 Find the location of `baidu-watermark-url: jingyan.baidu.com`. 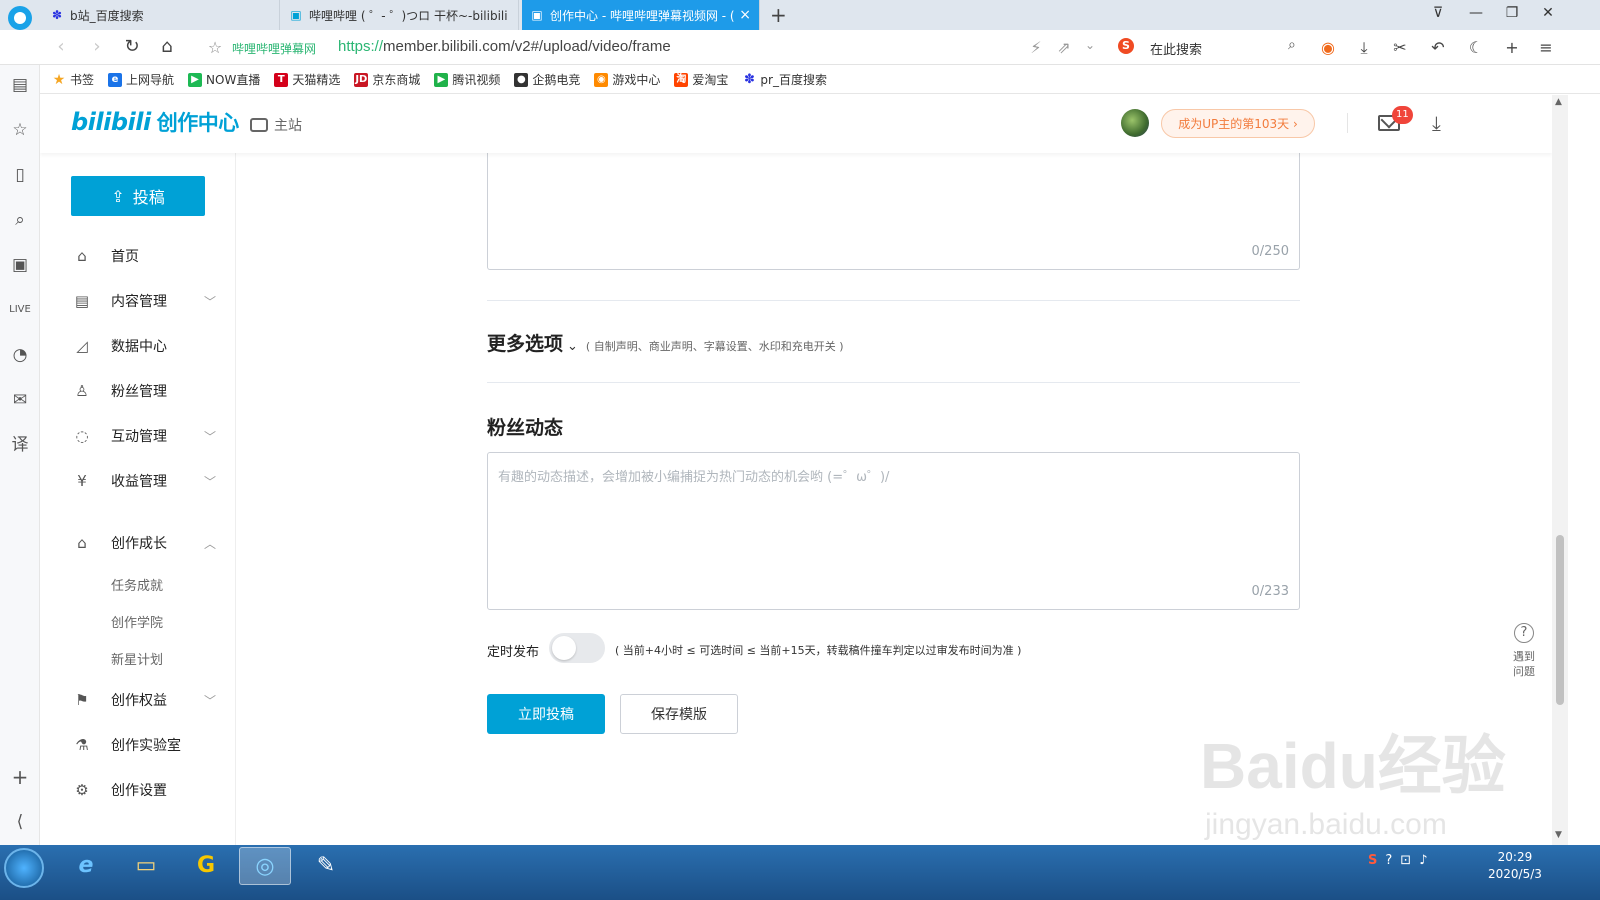

baidu-watermark-url: jingyan.baidu.com is located at coordinates (1326, 824).